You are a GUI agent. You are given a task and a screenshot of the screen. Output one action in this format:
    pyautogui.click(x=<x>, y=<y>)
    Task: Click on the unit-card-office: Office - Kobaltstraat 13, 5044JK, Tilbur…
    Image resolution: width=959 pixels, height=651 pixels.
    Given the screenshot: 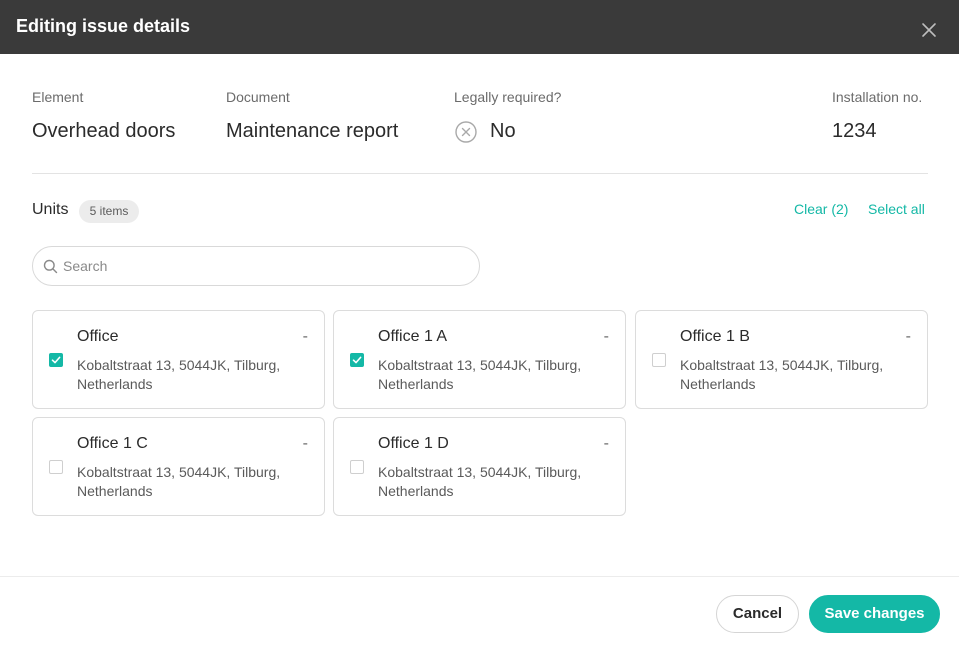 What is the action you would take?
    pyautogui.click(x=178, y=359)
    